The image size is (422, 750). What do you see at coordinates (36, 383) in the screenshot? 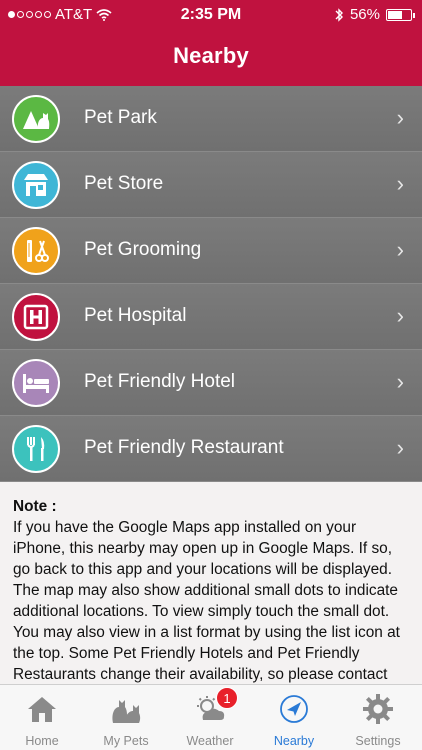
I see `bed-icon` at bounding box center [36, 383].